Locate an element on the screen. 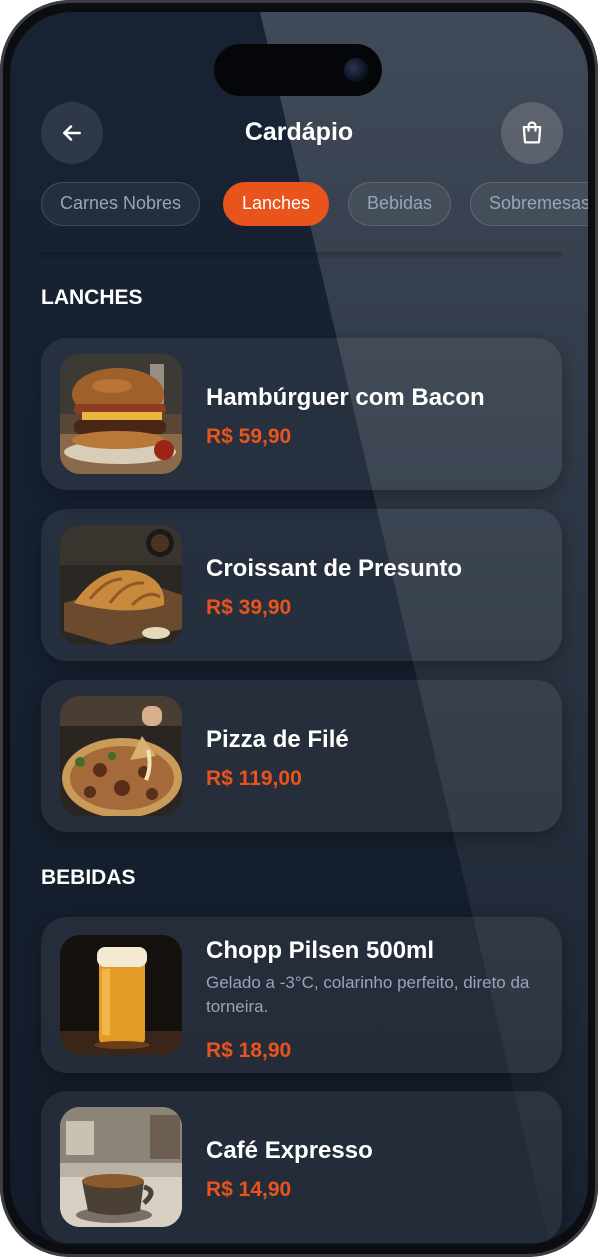 This screenshot has width=598, height=1257. item-photo-croissant is located at coordinates (121, 585).